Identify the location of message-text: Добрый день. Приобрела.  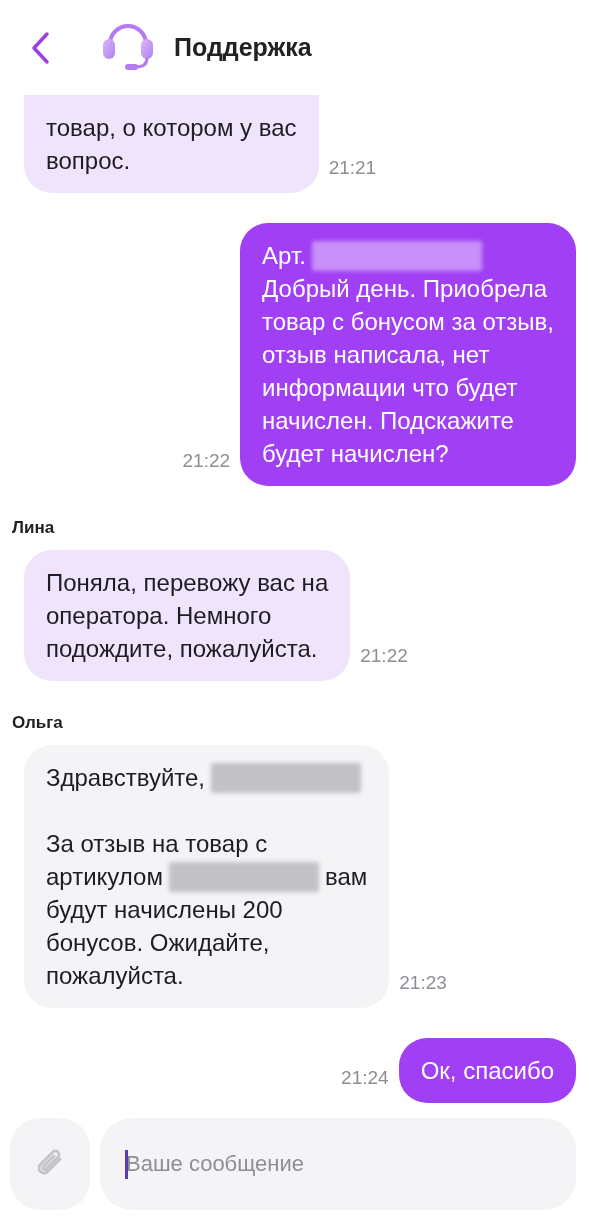
(405, 289).